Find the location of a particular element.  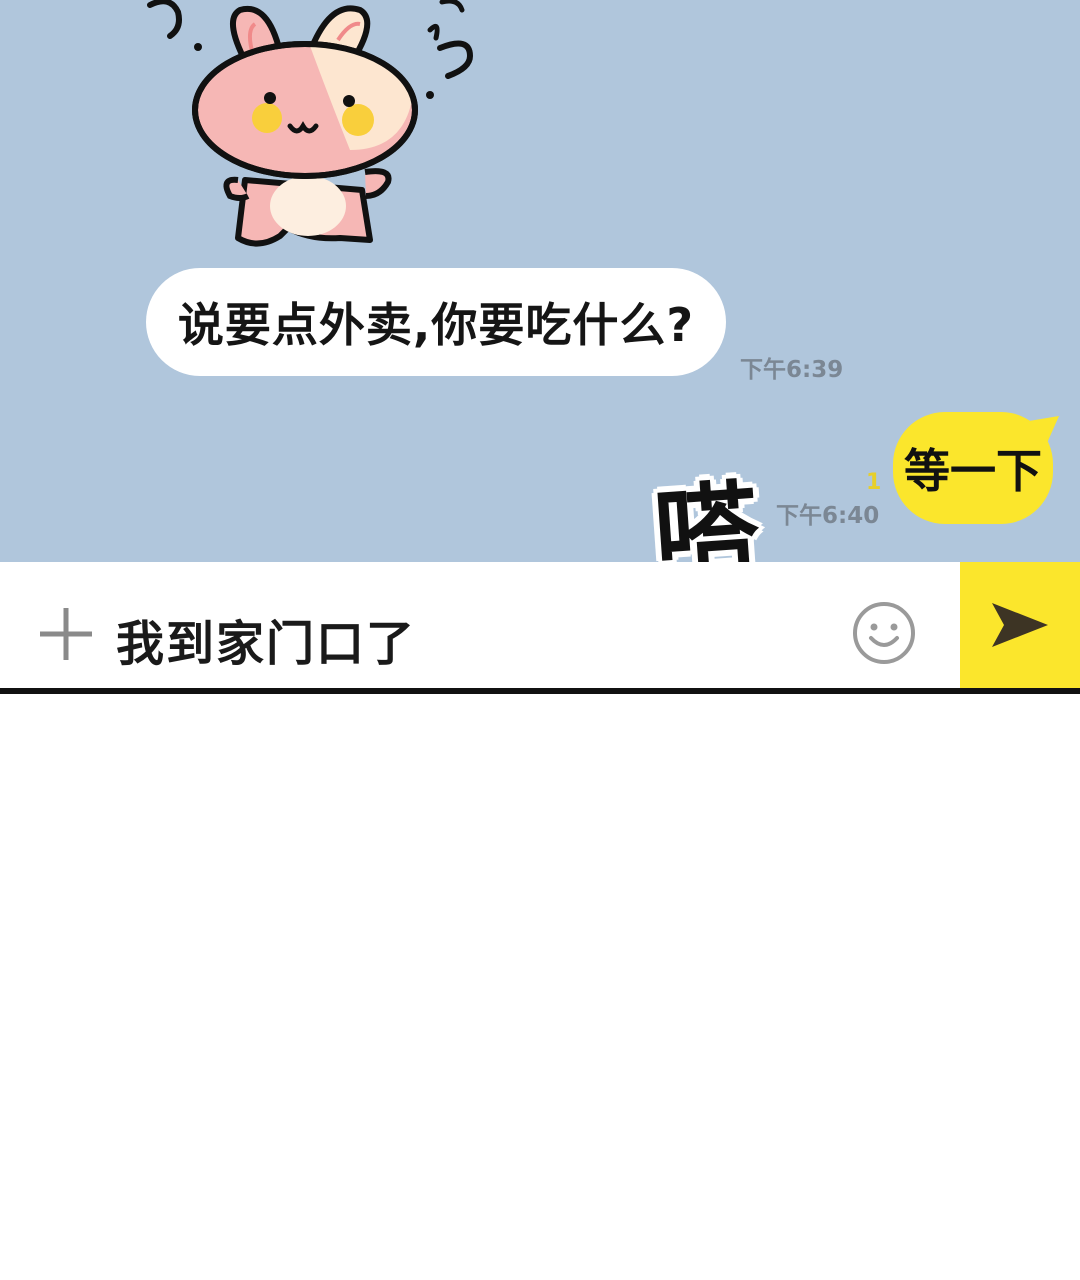

incoming-message-bubble: 说要点外卖,你要吃什么? is located at coordinates (436, 322).